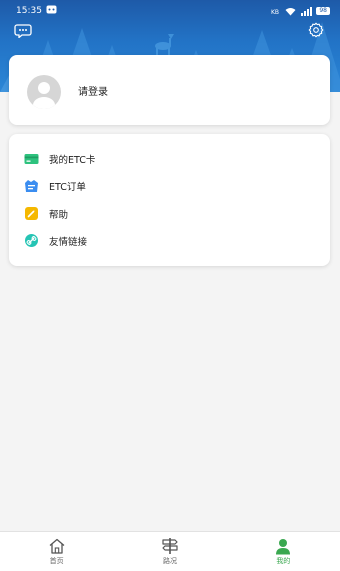 Image resolution: width=340 pixels, height=571 pixels. What do you see at coordinates (170, 546) in the screenshot?
I see `road-sign-icon` at bounding box center [170, 546].